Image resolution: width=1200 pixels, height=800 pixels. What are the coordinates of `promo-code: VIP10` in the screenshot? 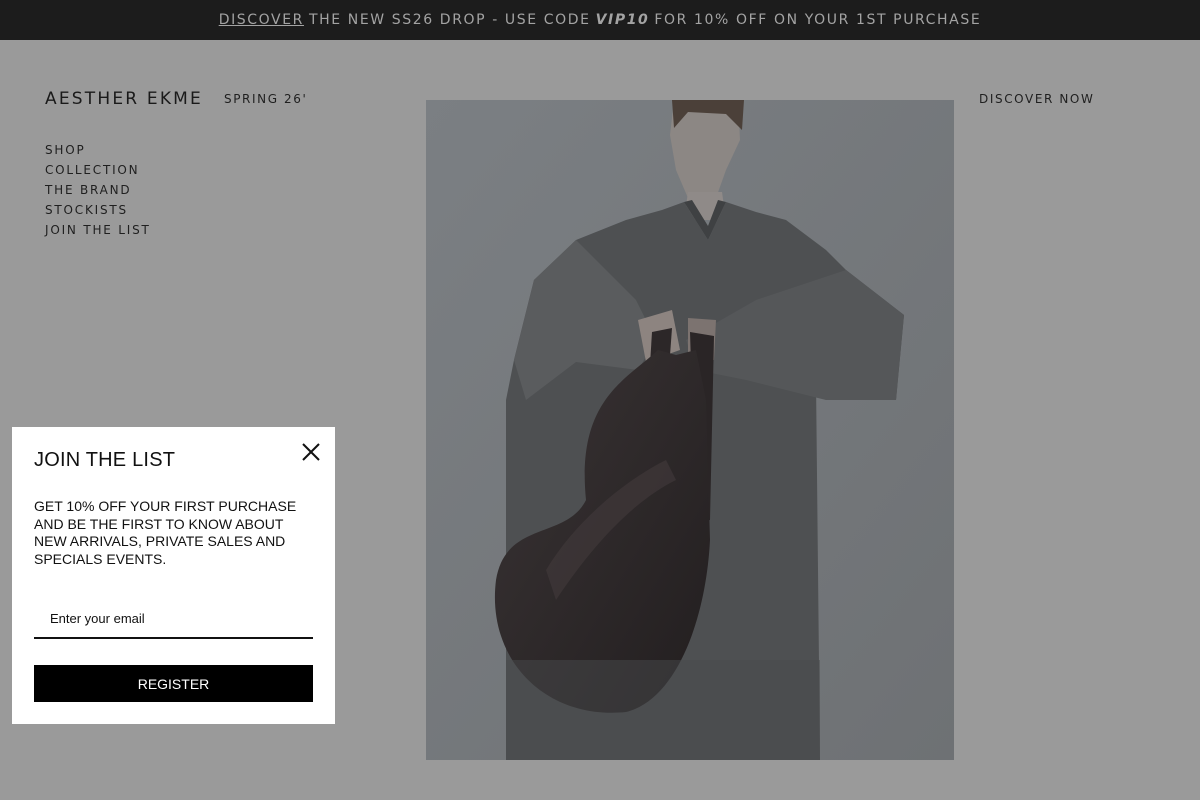 It's located at (622, 20).